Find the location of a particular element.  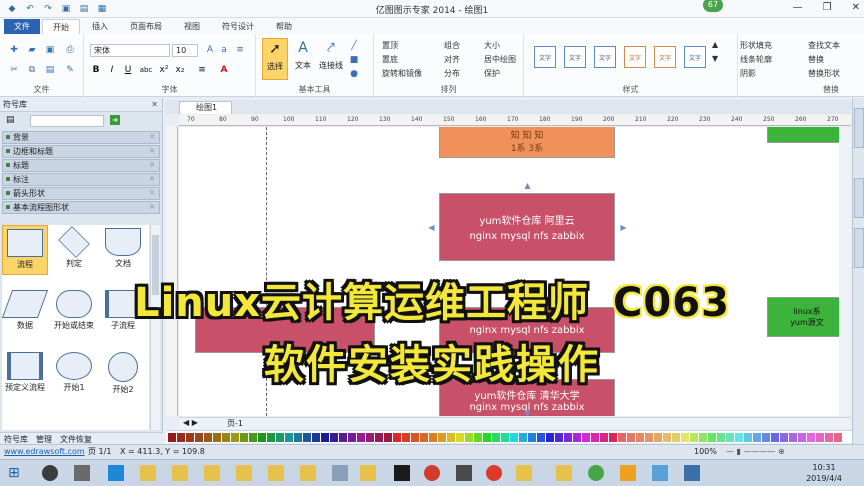

paste-icon: ▤ is located at coordinates (50, 70).